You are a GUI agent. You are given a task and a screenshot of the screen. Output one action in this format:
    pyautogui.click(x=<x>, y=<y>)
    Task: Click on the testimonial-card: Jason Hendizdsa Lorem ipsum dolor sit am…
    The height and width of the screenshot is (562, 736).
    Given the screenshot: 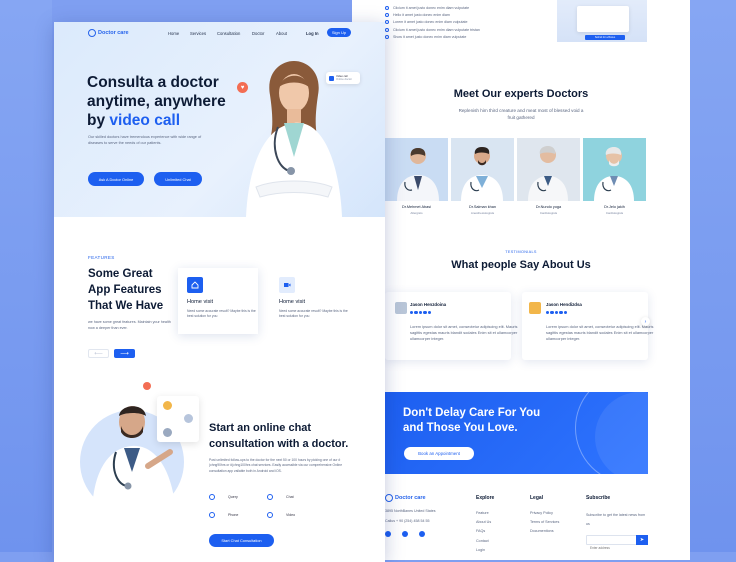 What is the action you would take?
    pyautogui.click(x=587, y=326)
    